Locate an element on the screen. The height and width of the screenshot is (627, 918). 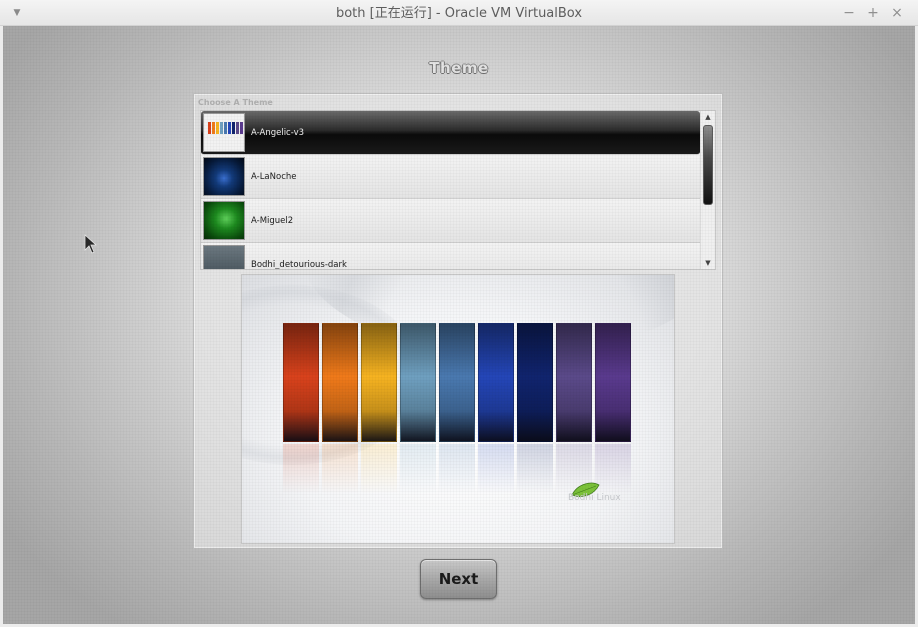
list-item: Bodhi_detourious-dark is located at coordinates (450, 256).